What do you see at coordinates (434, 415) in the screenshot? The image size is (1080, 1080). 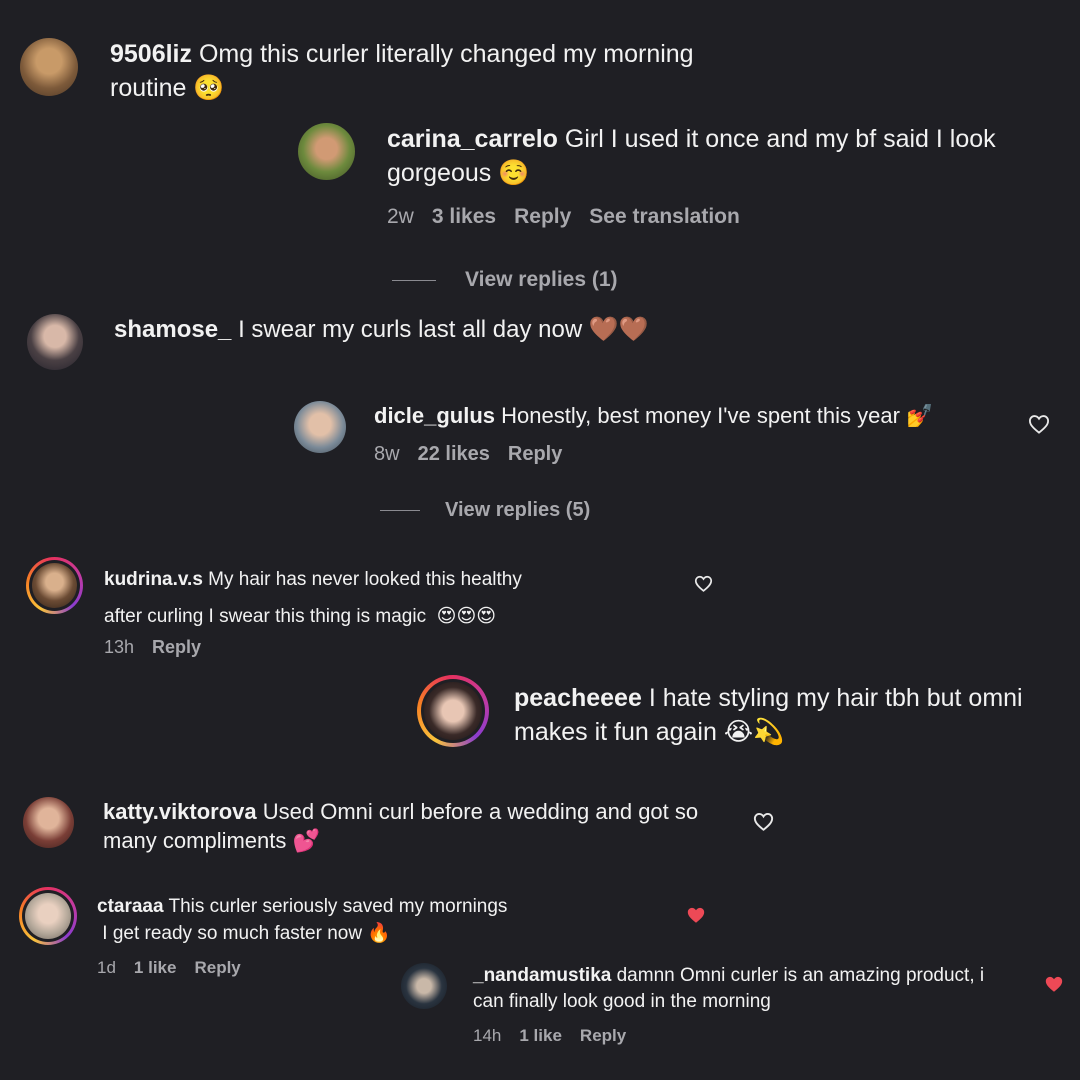 I see `username: dicle_gulus` at bounding box center [434, 415].